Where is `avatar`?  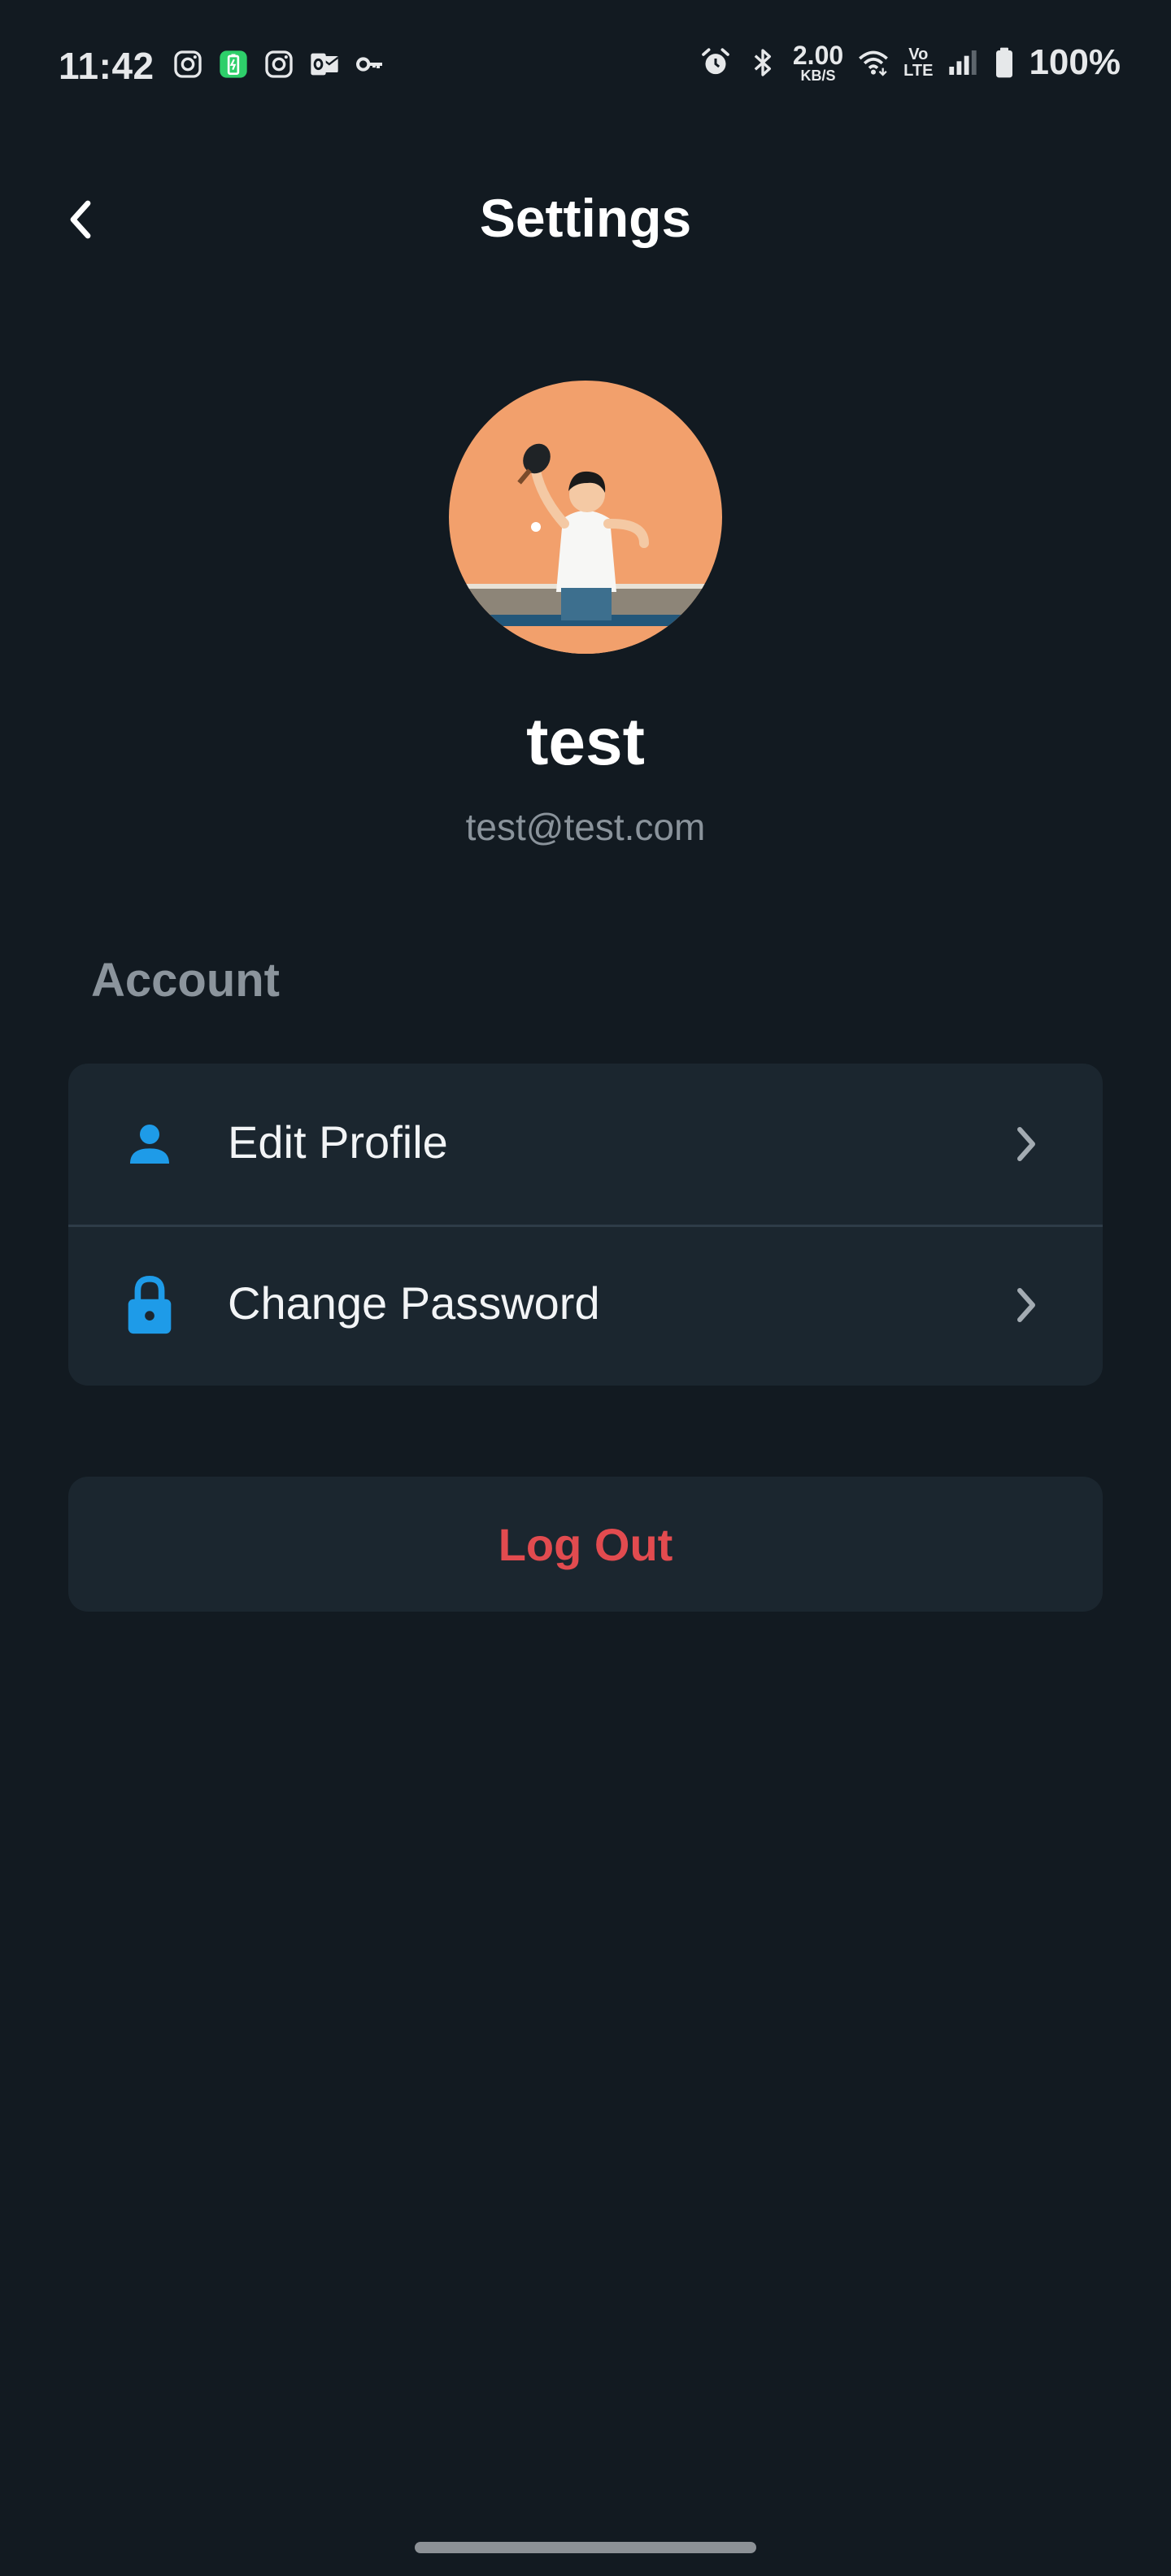 avatar is located at coordinates (585, 517).